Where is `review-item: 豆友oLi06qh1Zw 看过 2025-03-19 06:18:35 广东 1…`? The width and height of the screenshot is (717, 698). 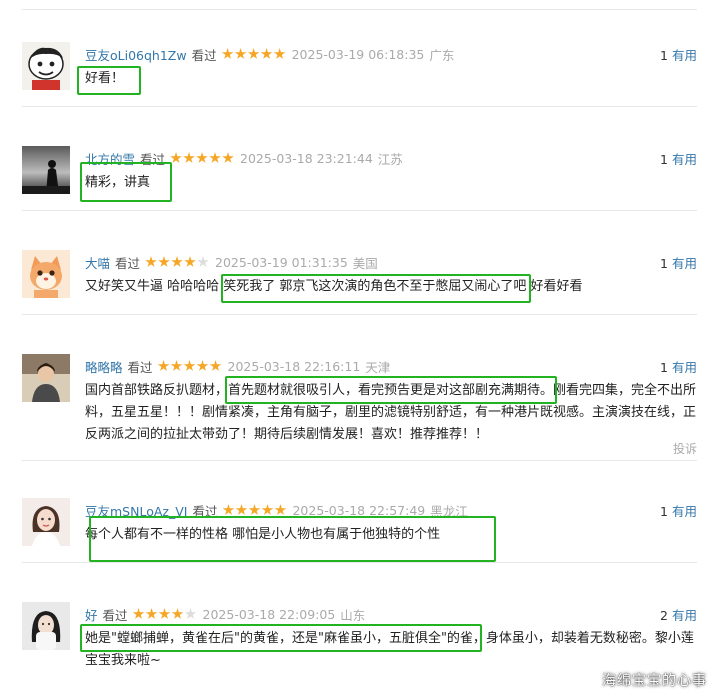
review-item: 豆友oLi06qh1Zw 看过 2025-03-19 06:18:35 广东 1… is located at coordinates (359, 74).